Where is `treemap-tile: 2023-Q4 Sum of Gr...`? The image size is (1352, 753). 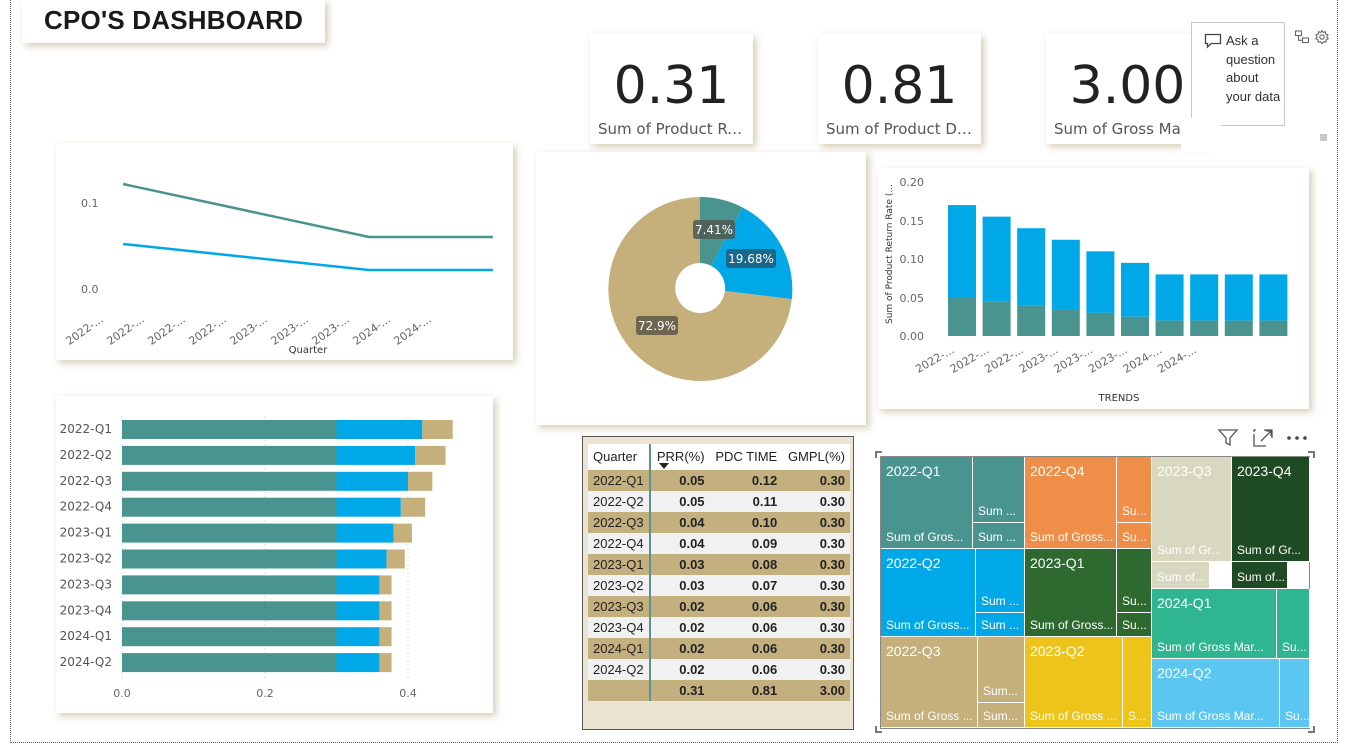
treemap-tile: 2023-Q4 Sum of Gr... is located at coordinates (1271, 509).